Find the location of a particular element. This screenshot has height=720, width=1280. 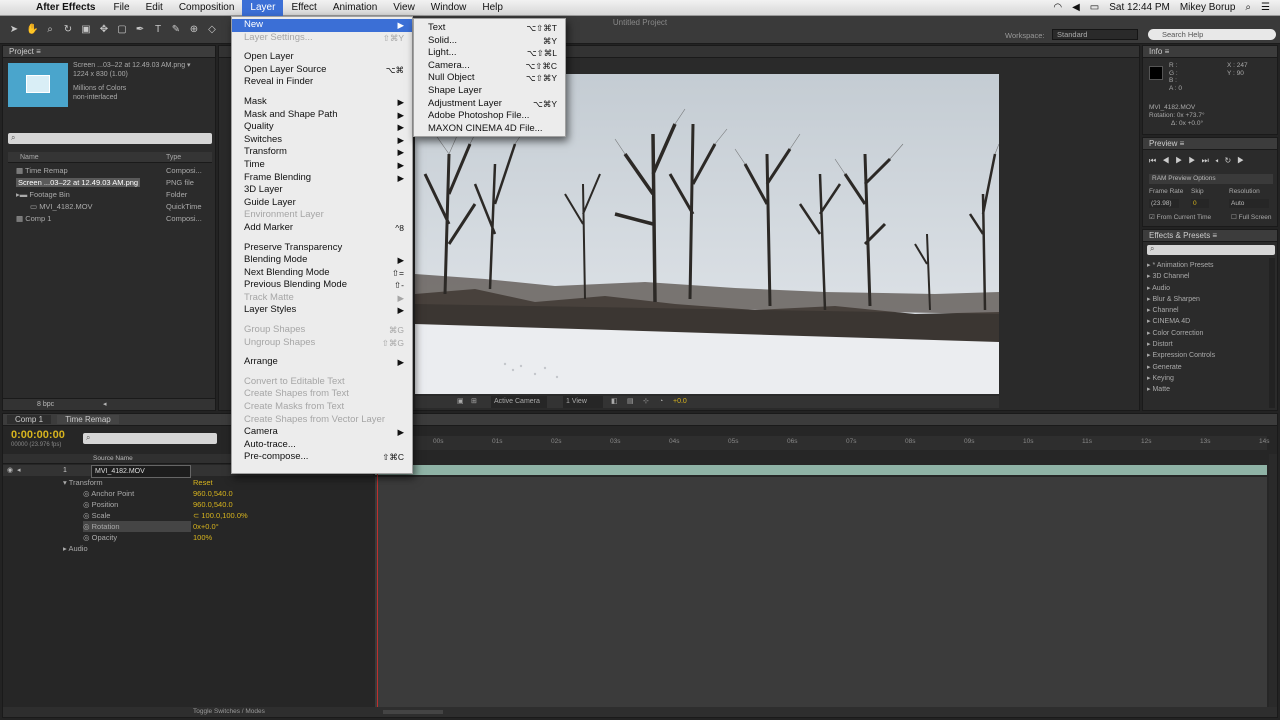

layer-menu-item-arrange: Arrange ▶ is located at coordinates (322, 362).